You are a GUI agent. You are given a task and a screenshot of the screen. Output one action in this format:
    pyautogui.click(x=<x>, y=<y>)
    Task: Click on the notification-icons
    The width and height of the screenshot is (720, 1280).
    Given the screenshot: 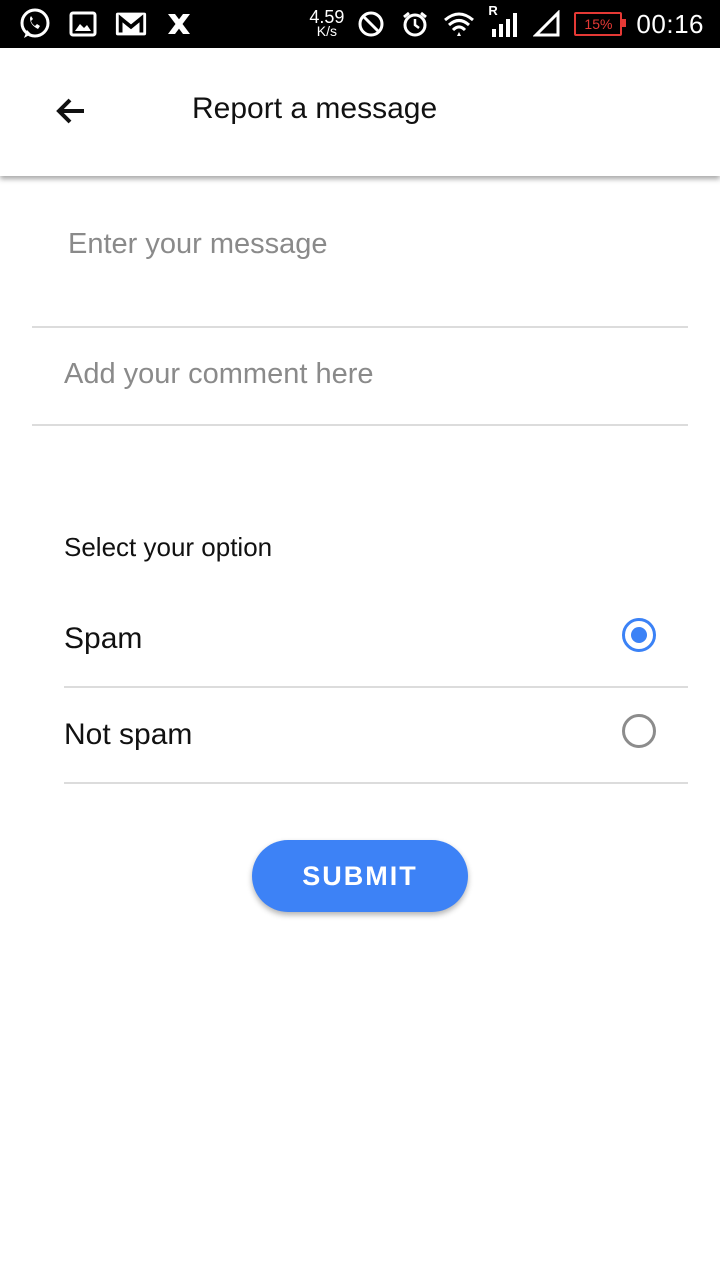 What is the action you would take?
    pyautogui.click(x=107, y=24)
    